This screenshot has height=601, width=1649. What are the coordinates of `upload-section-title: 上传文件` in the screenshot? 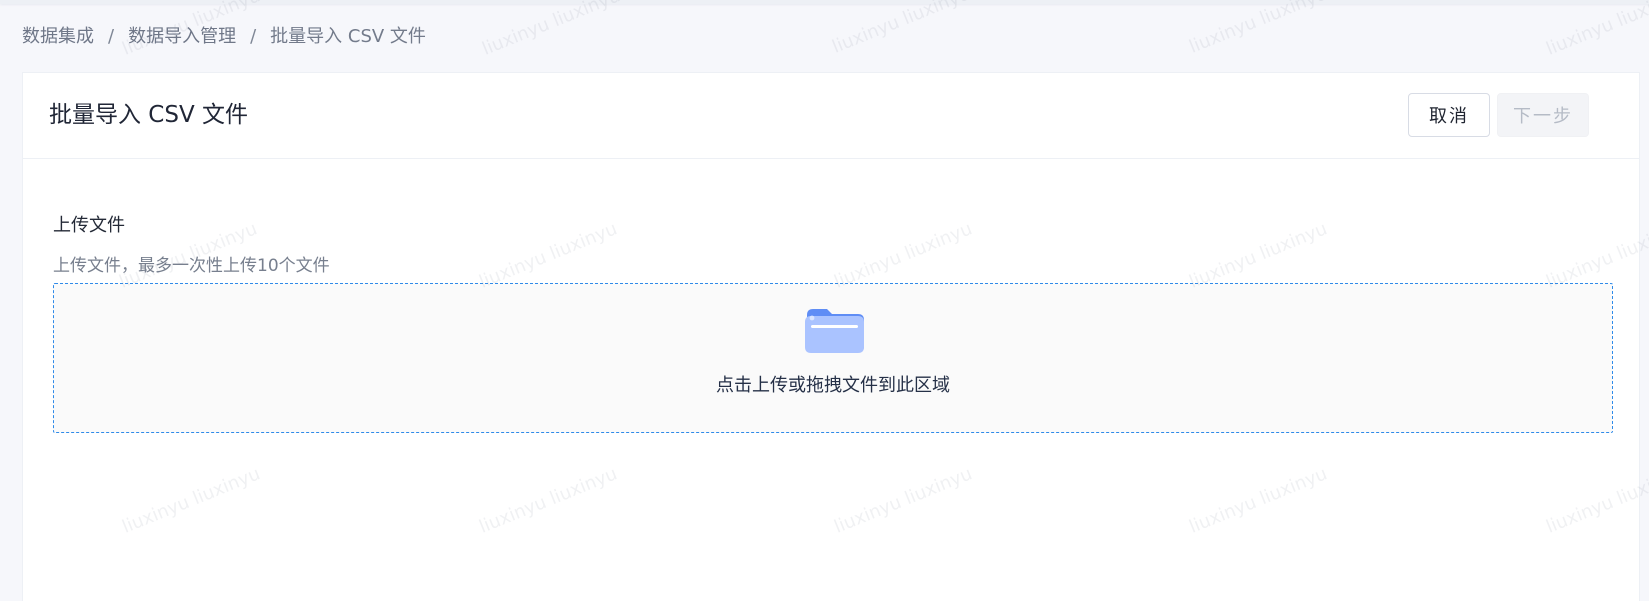 It's located at (89, 225).